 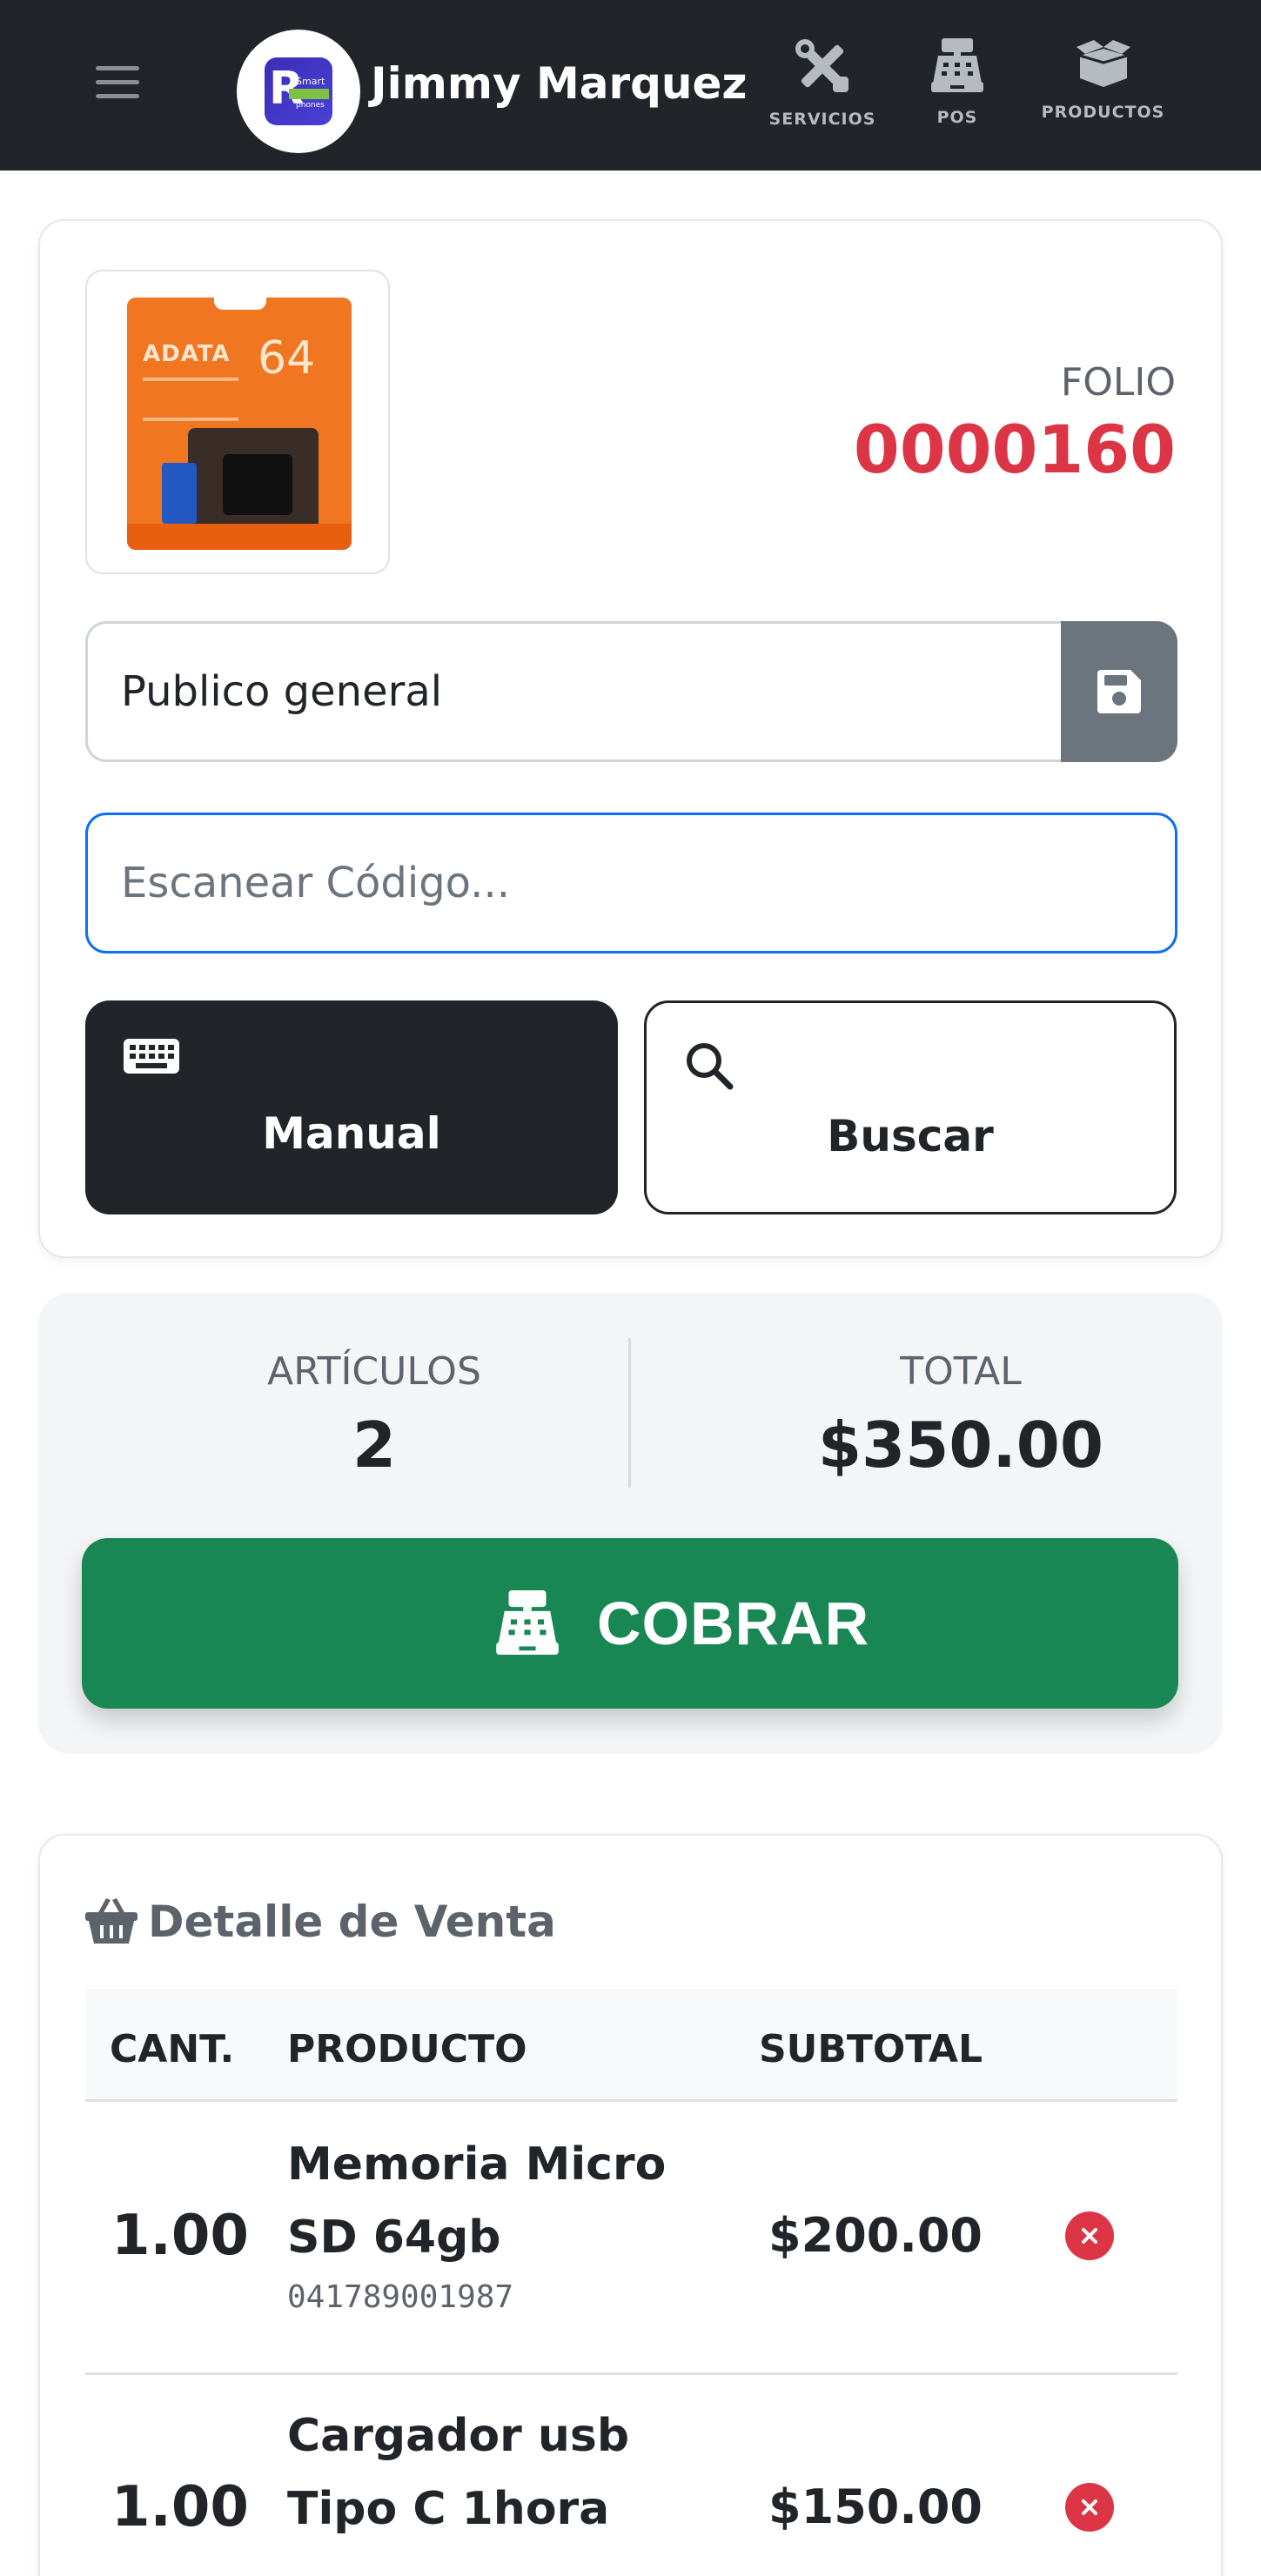 What do you see at coordinates (310, 81) in the screenshot?
I see `logo-text-top: Smart` at bounding box center [310, 81].